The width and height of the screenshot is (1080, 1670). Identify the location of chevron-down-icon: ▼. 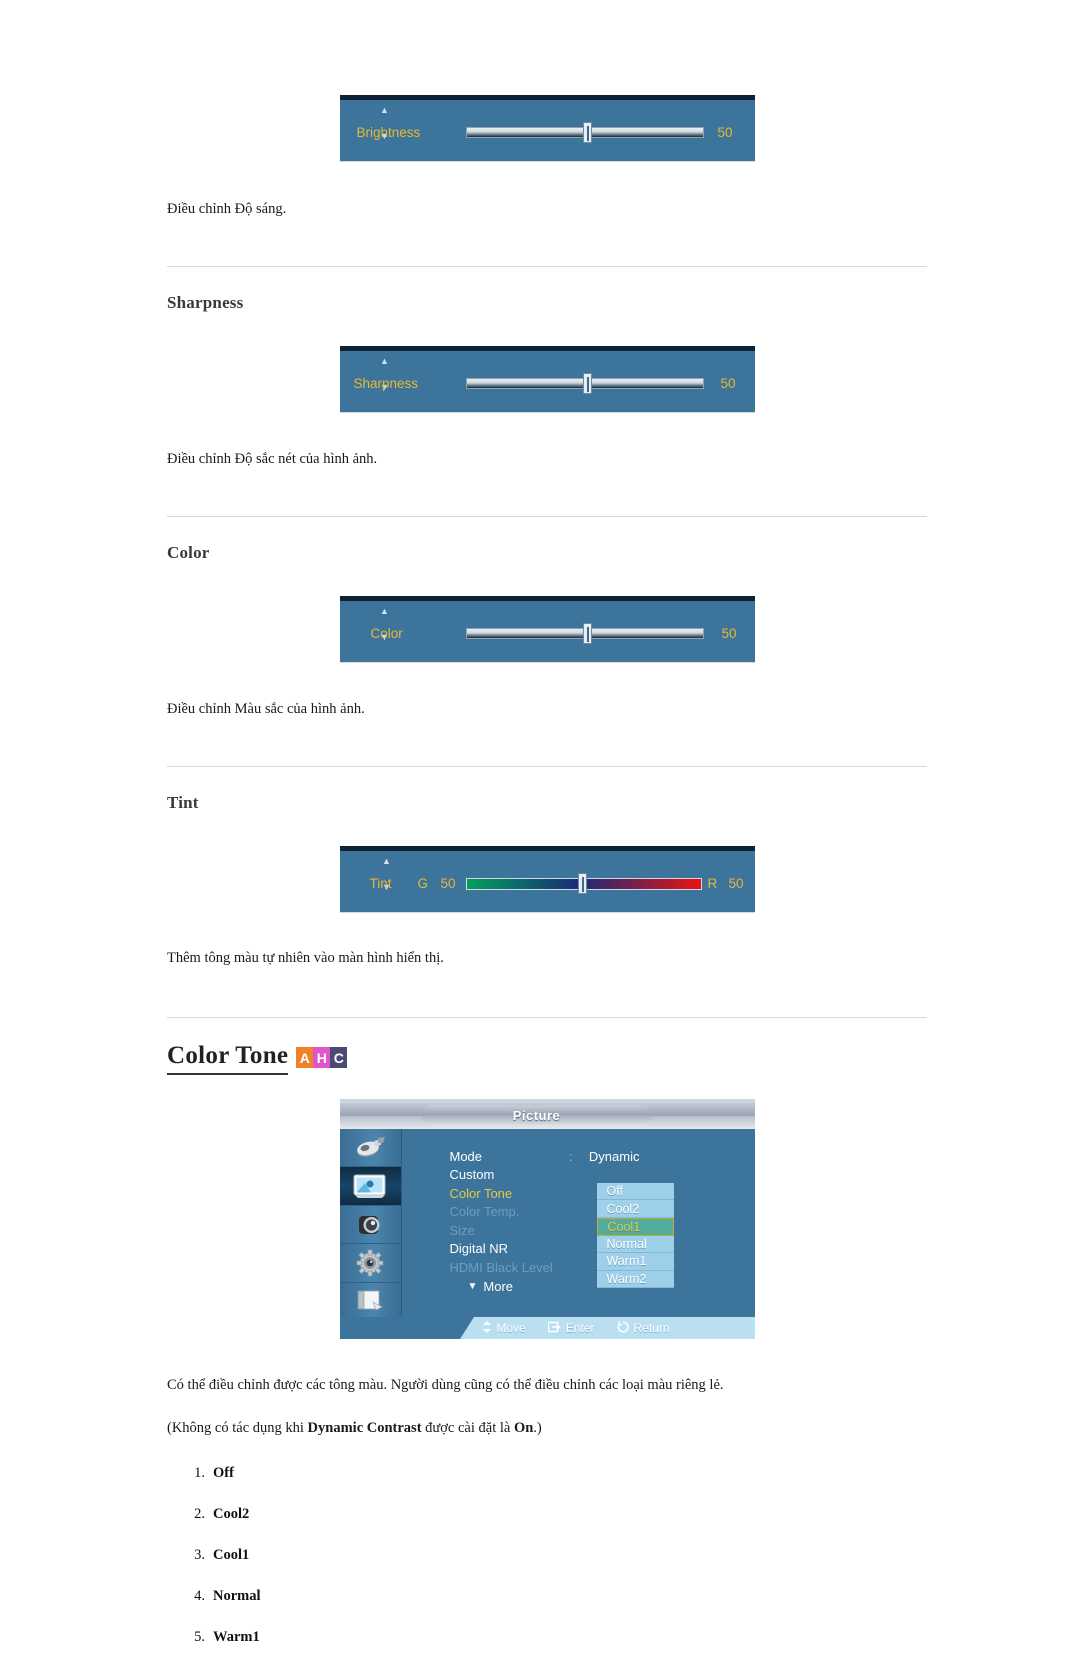
(472, 1286).